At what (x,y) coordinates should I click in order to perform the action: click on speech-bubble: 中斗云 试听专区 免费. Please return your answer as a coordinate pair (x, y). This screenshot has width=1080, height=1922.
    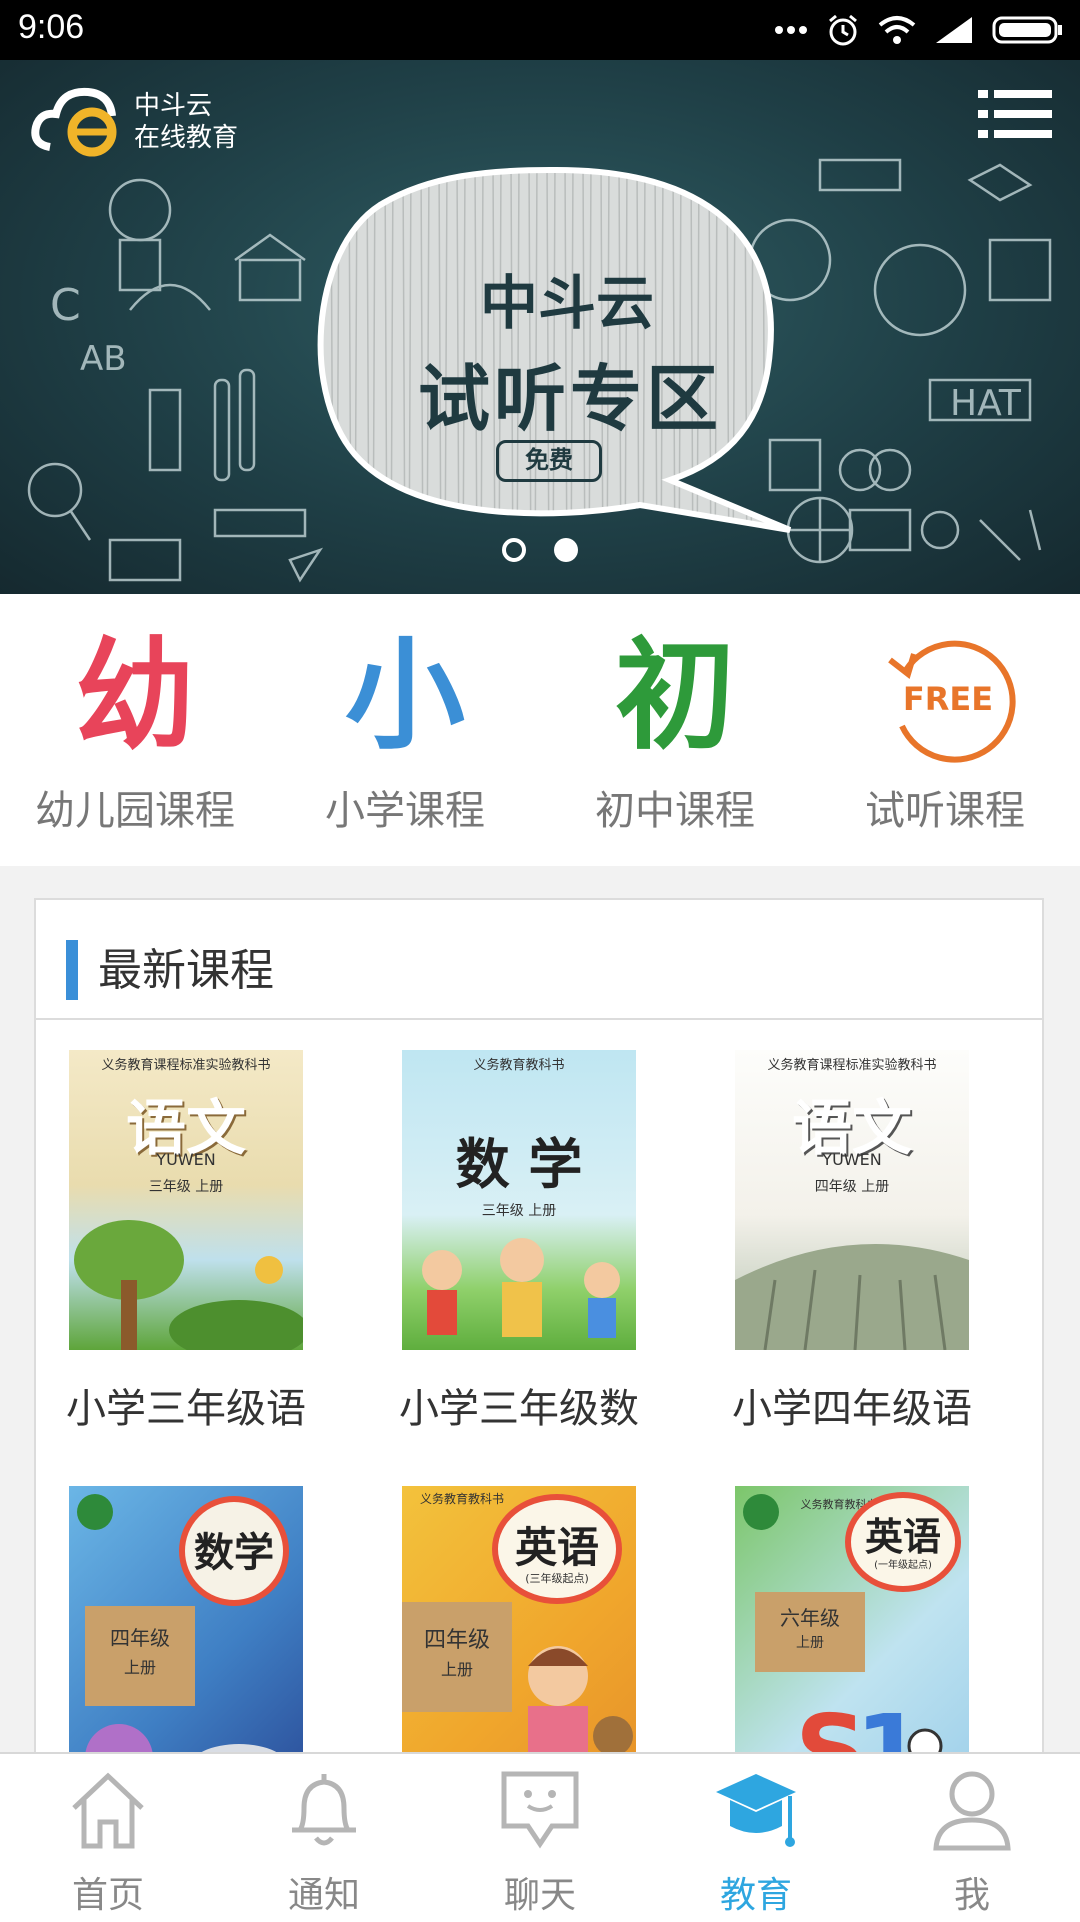
    Looking at the image, I should click on (560, 375).